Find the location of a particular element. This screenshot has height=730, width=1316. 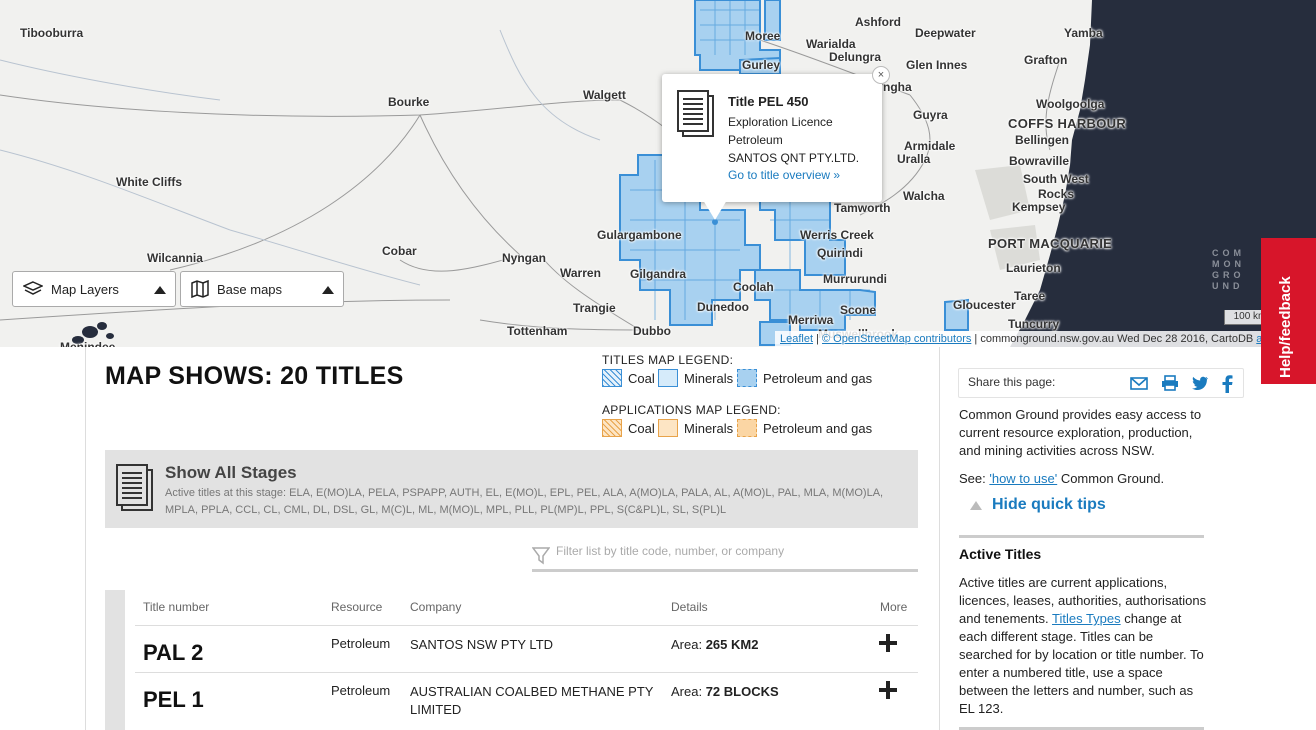

minerals-app-swatch is located at coordinates (668, 428).